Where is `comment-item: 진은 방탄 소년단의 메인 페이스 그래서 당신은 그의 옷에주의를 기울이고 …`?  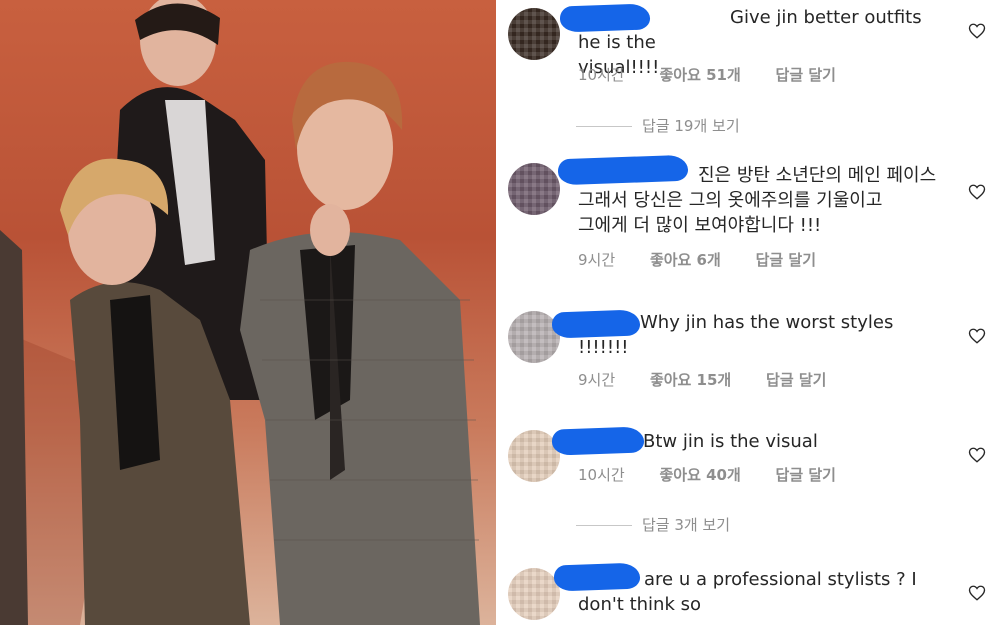 comment-item: 진은 방탄 소년단의 메인 페이스 그래서 당신은 그의 옷에주의를 기울이고 … is located at coordinates (750, 219).